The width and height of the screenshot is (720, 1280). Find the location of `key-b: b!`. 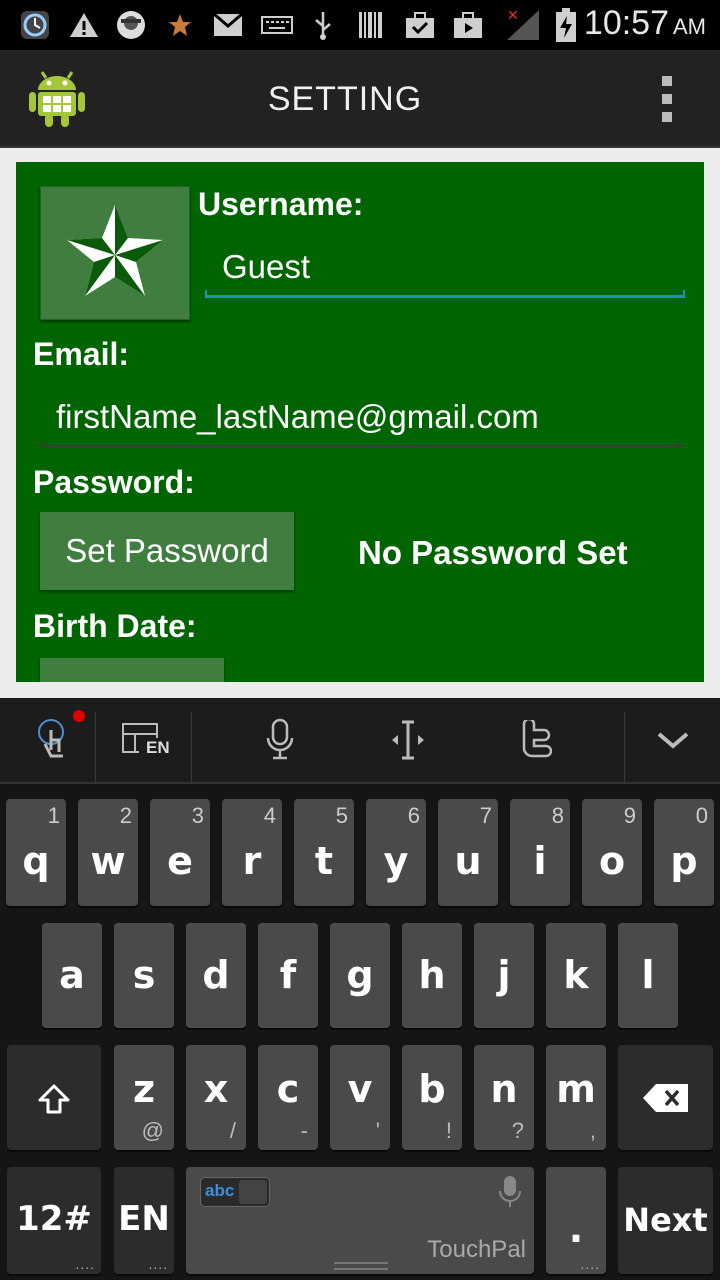

key-b: b! is located at coordinates (432, 1097).